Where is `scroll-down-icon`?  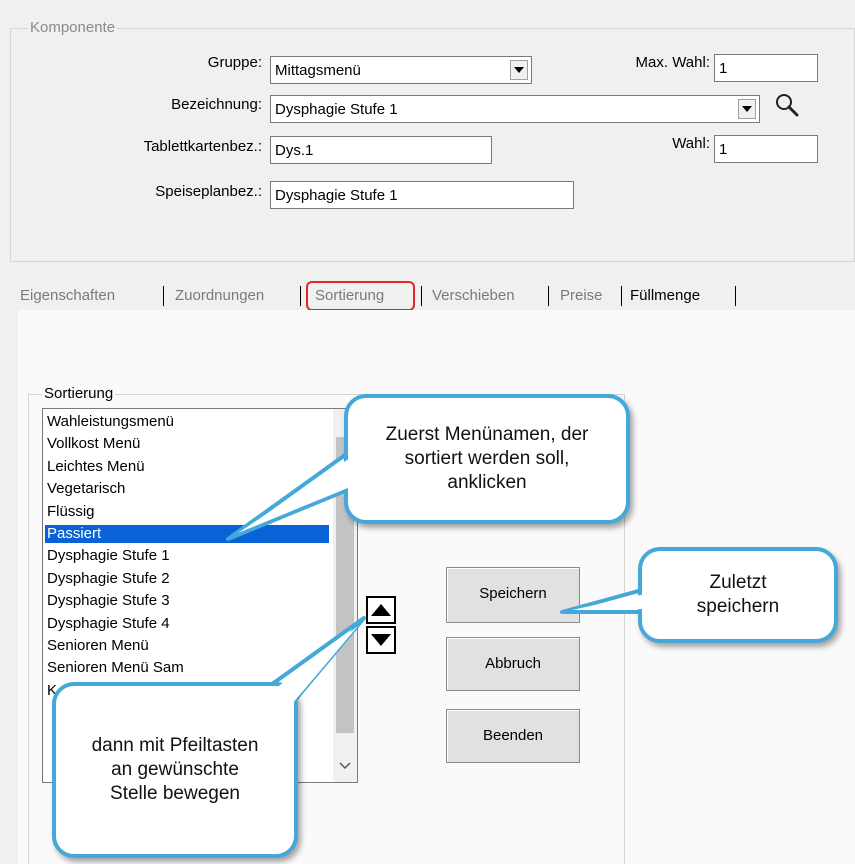 scroll-down-icon is located at coordinates (345, 765).